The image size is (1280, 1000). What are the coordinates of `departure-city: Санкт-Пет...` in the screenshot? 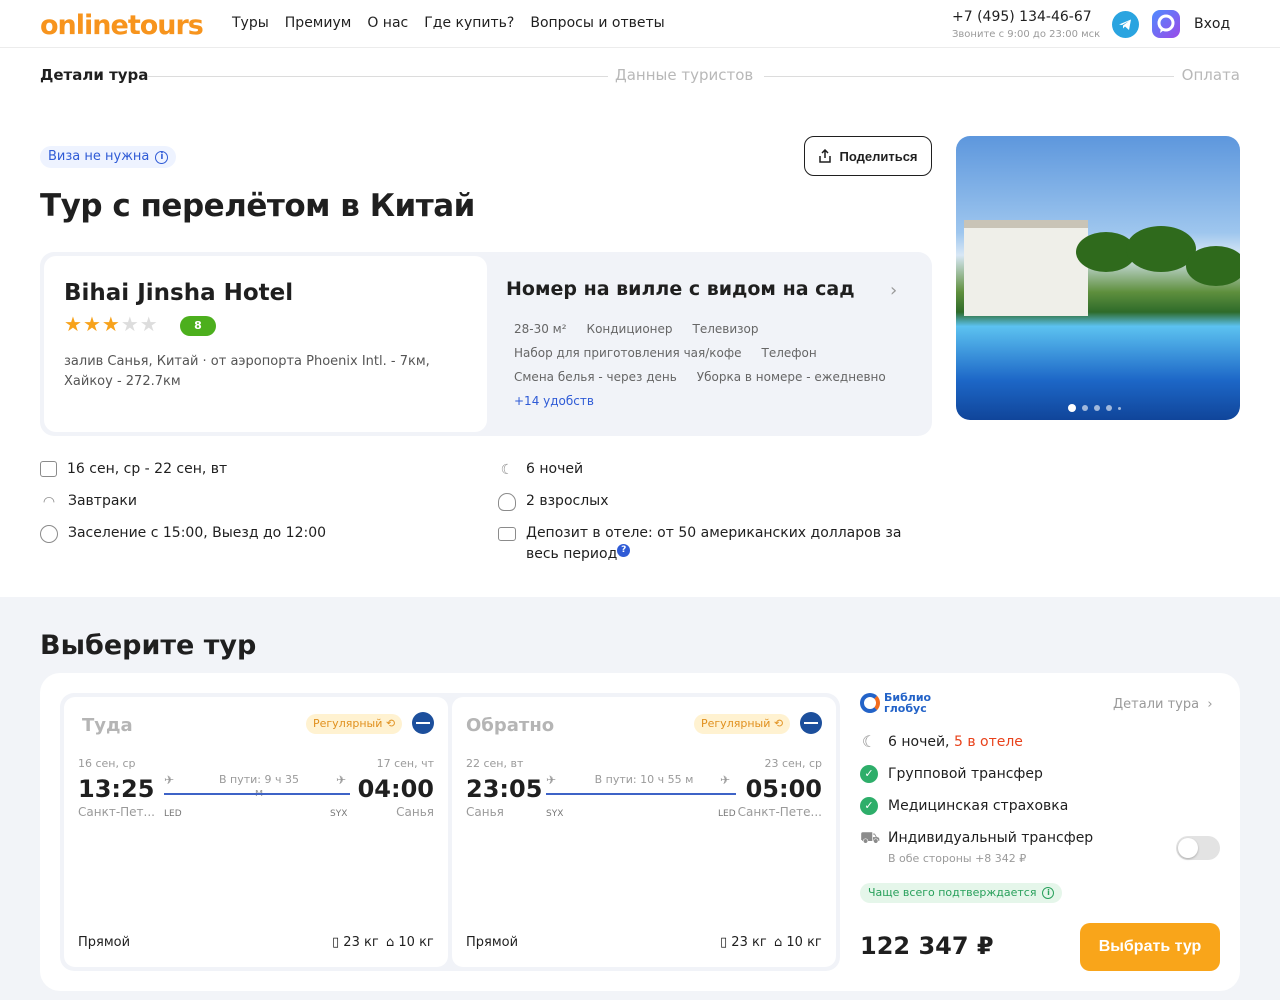 It's located at (116, 812).